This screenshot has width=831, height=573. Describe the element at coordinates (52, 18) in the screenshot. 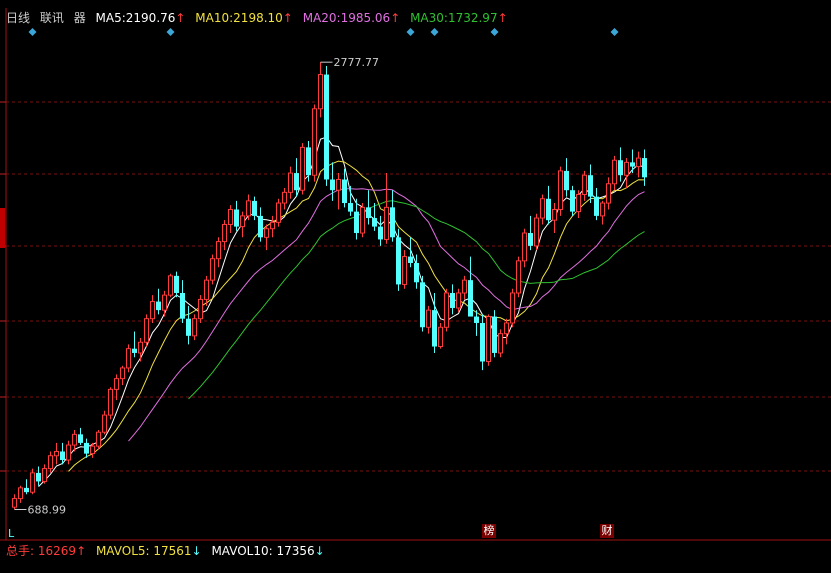

I see `source-label: 联讯` at that location.